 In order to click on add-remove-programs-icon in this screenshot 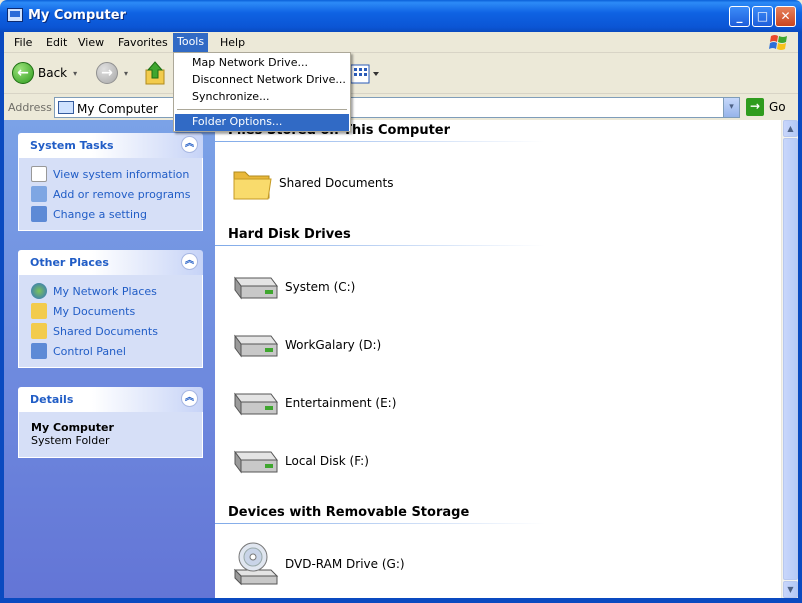, I will do `click(39, 194)`.